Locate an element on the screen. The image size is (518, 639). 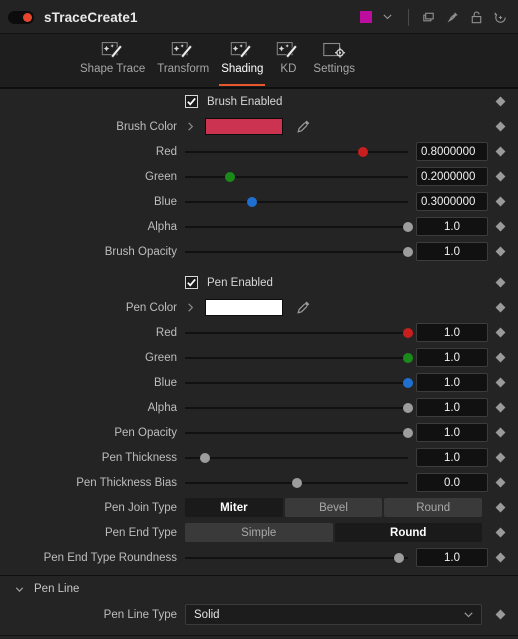
tab-strip: Shape Trace Transform Shading KD Settings is located at coordinates (259, 61).